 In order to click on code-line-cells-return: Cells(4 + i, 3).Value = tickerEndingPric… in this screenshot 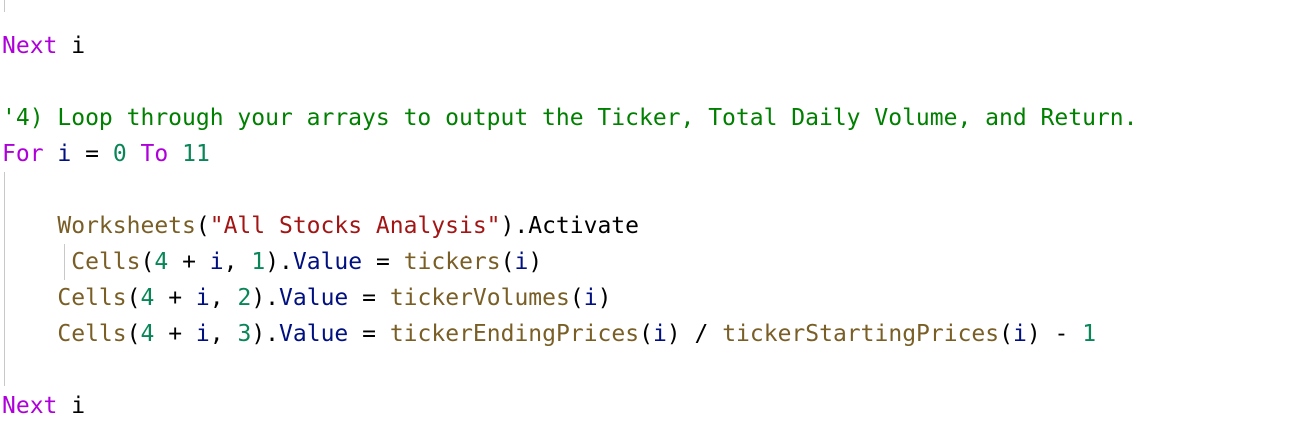, I will do `click(549, 334)`.